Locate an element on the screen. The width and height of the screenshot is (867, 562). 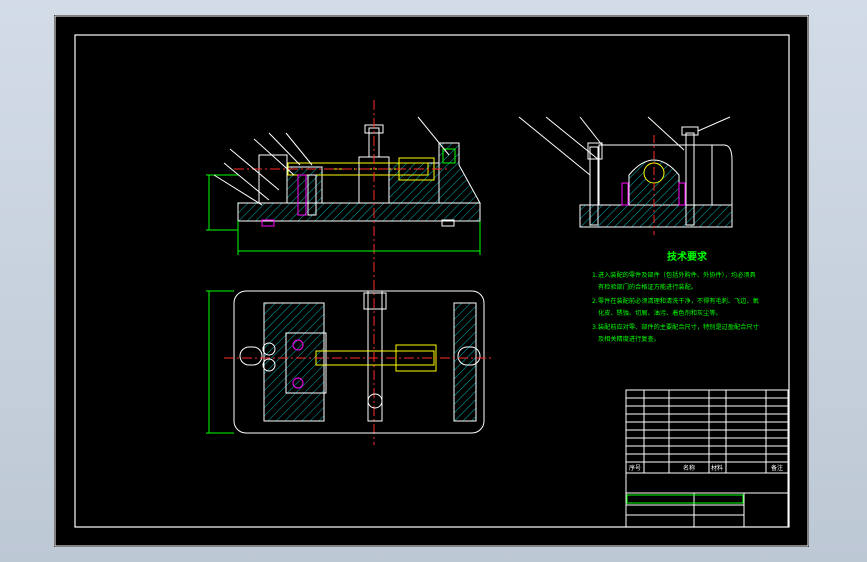
top-view is located at coordinates (350, 362).